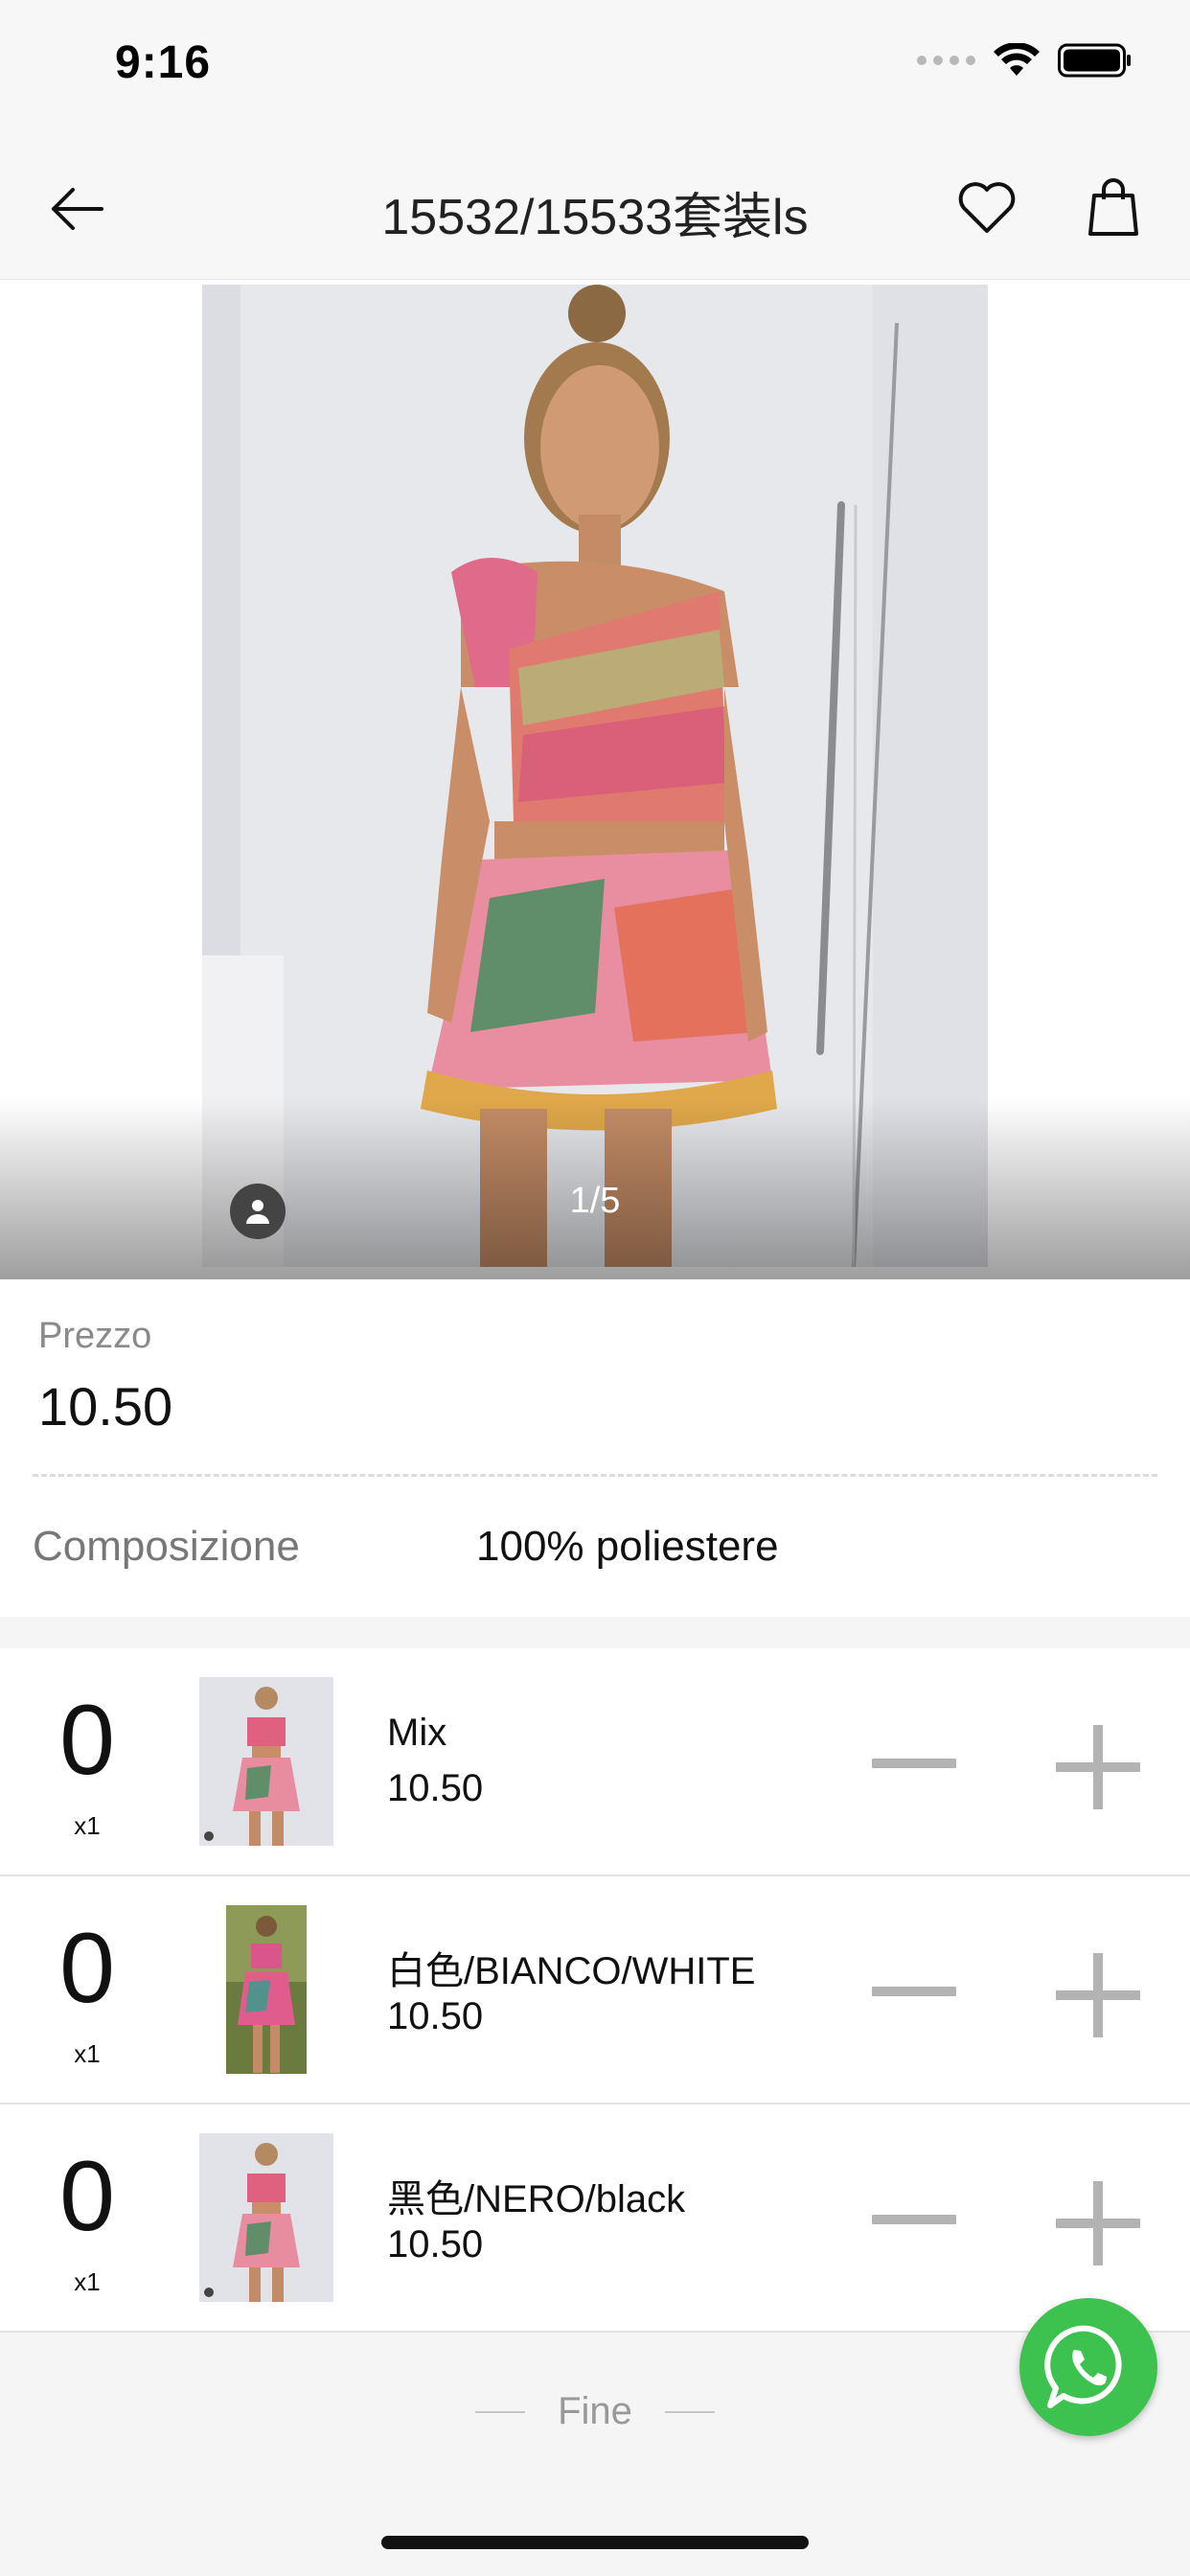 The width and height of the screenshot is (1190, 2576). I want to click on variant-name: 白色/BIANCO/WHITE, so click(572, 1971).